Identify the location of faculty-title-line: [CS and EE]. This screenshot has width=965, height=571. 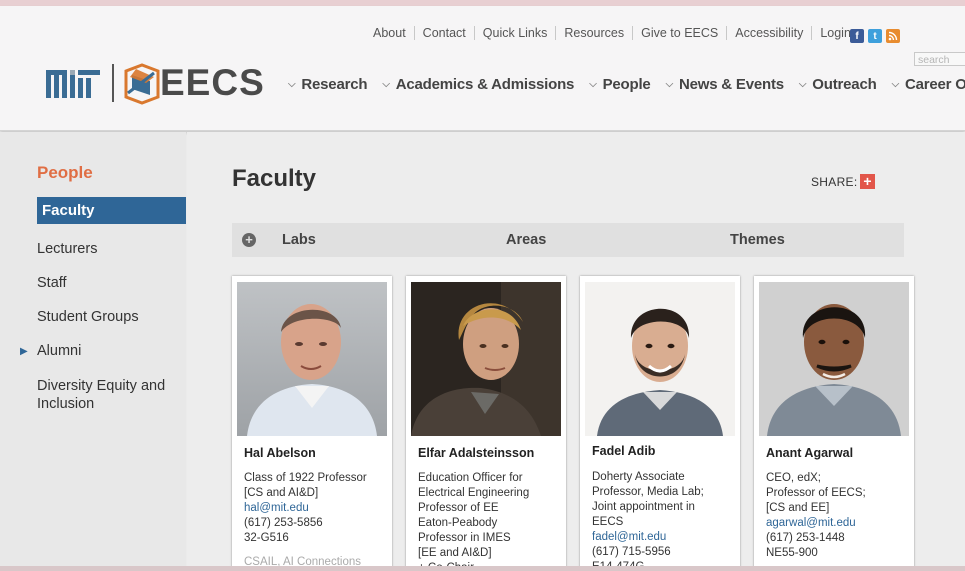
(798, 508).